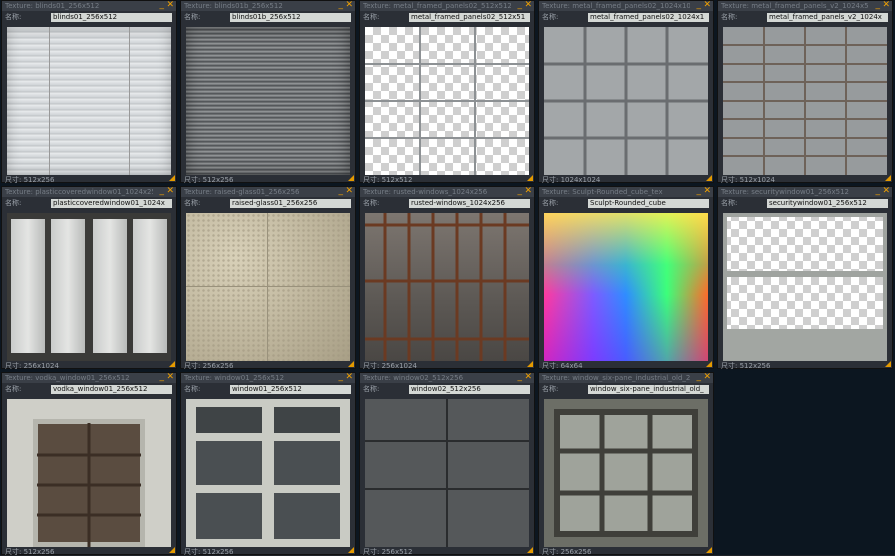 This screenshot has height=556, width=895. What do you see at coordinates (290, 389) in the screenshot?
I see `name-field: window01_256x512` at bounding box center [290, 389].